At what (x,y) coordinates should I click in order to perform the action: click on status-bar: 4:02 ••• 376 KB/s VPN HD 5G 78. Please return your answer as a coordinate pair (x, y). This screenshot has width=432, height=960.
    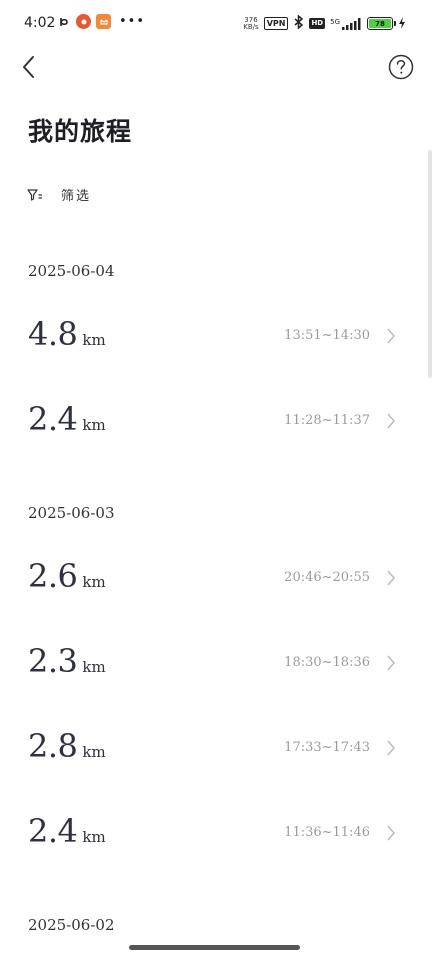
    Looking at the image, I should click on (216, 23).